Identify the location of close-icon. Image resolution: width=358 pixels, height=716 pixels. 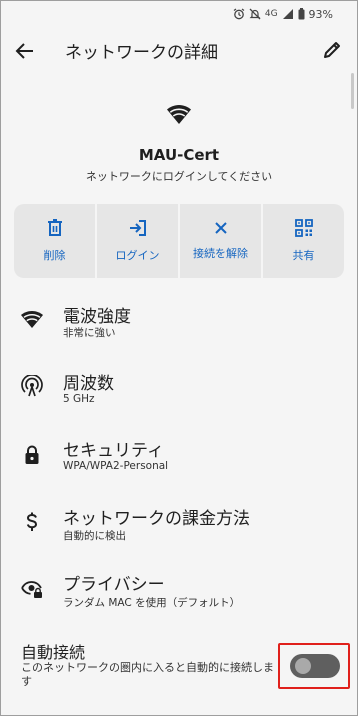
(220, 228).